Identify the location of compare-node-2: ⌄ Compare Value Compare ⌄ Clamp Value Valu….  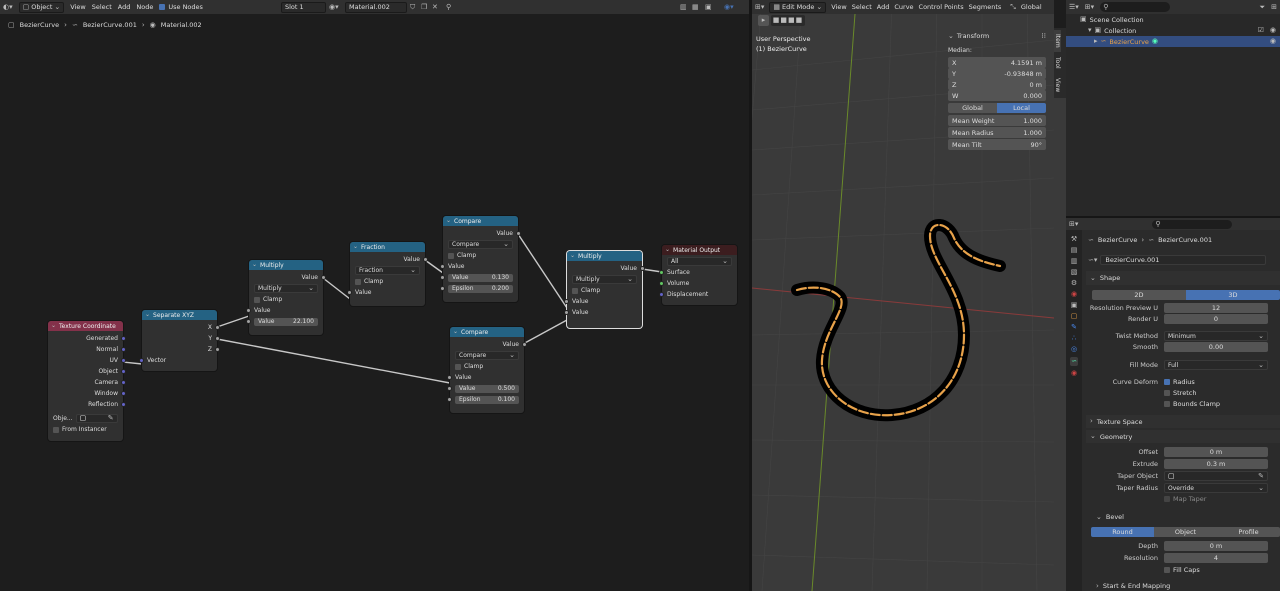
(487, 370).